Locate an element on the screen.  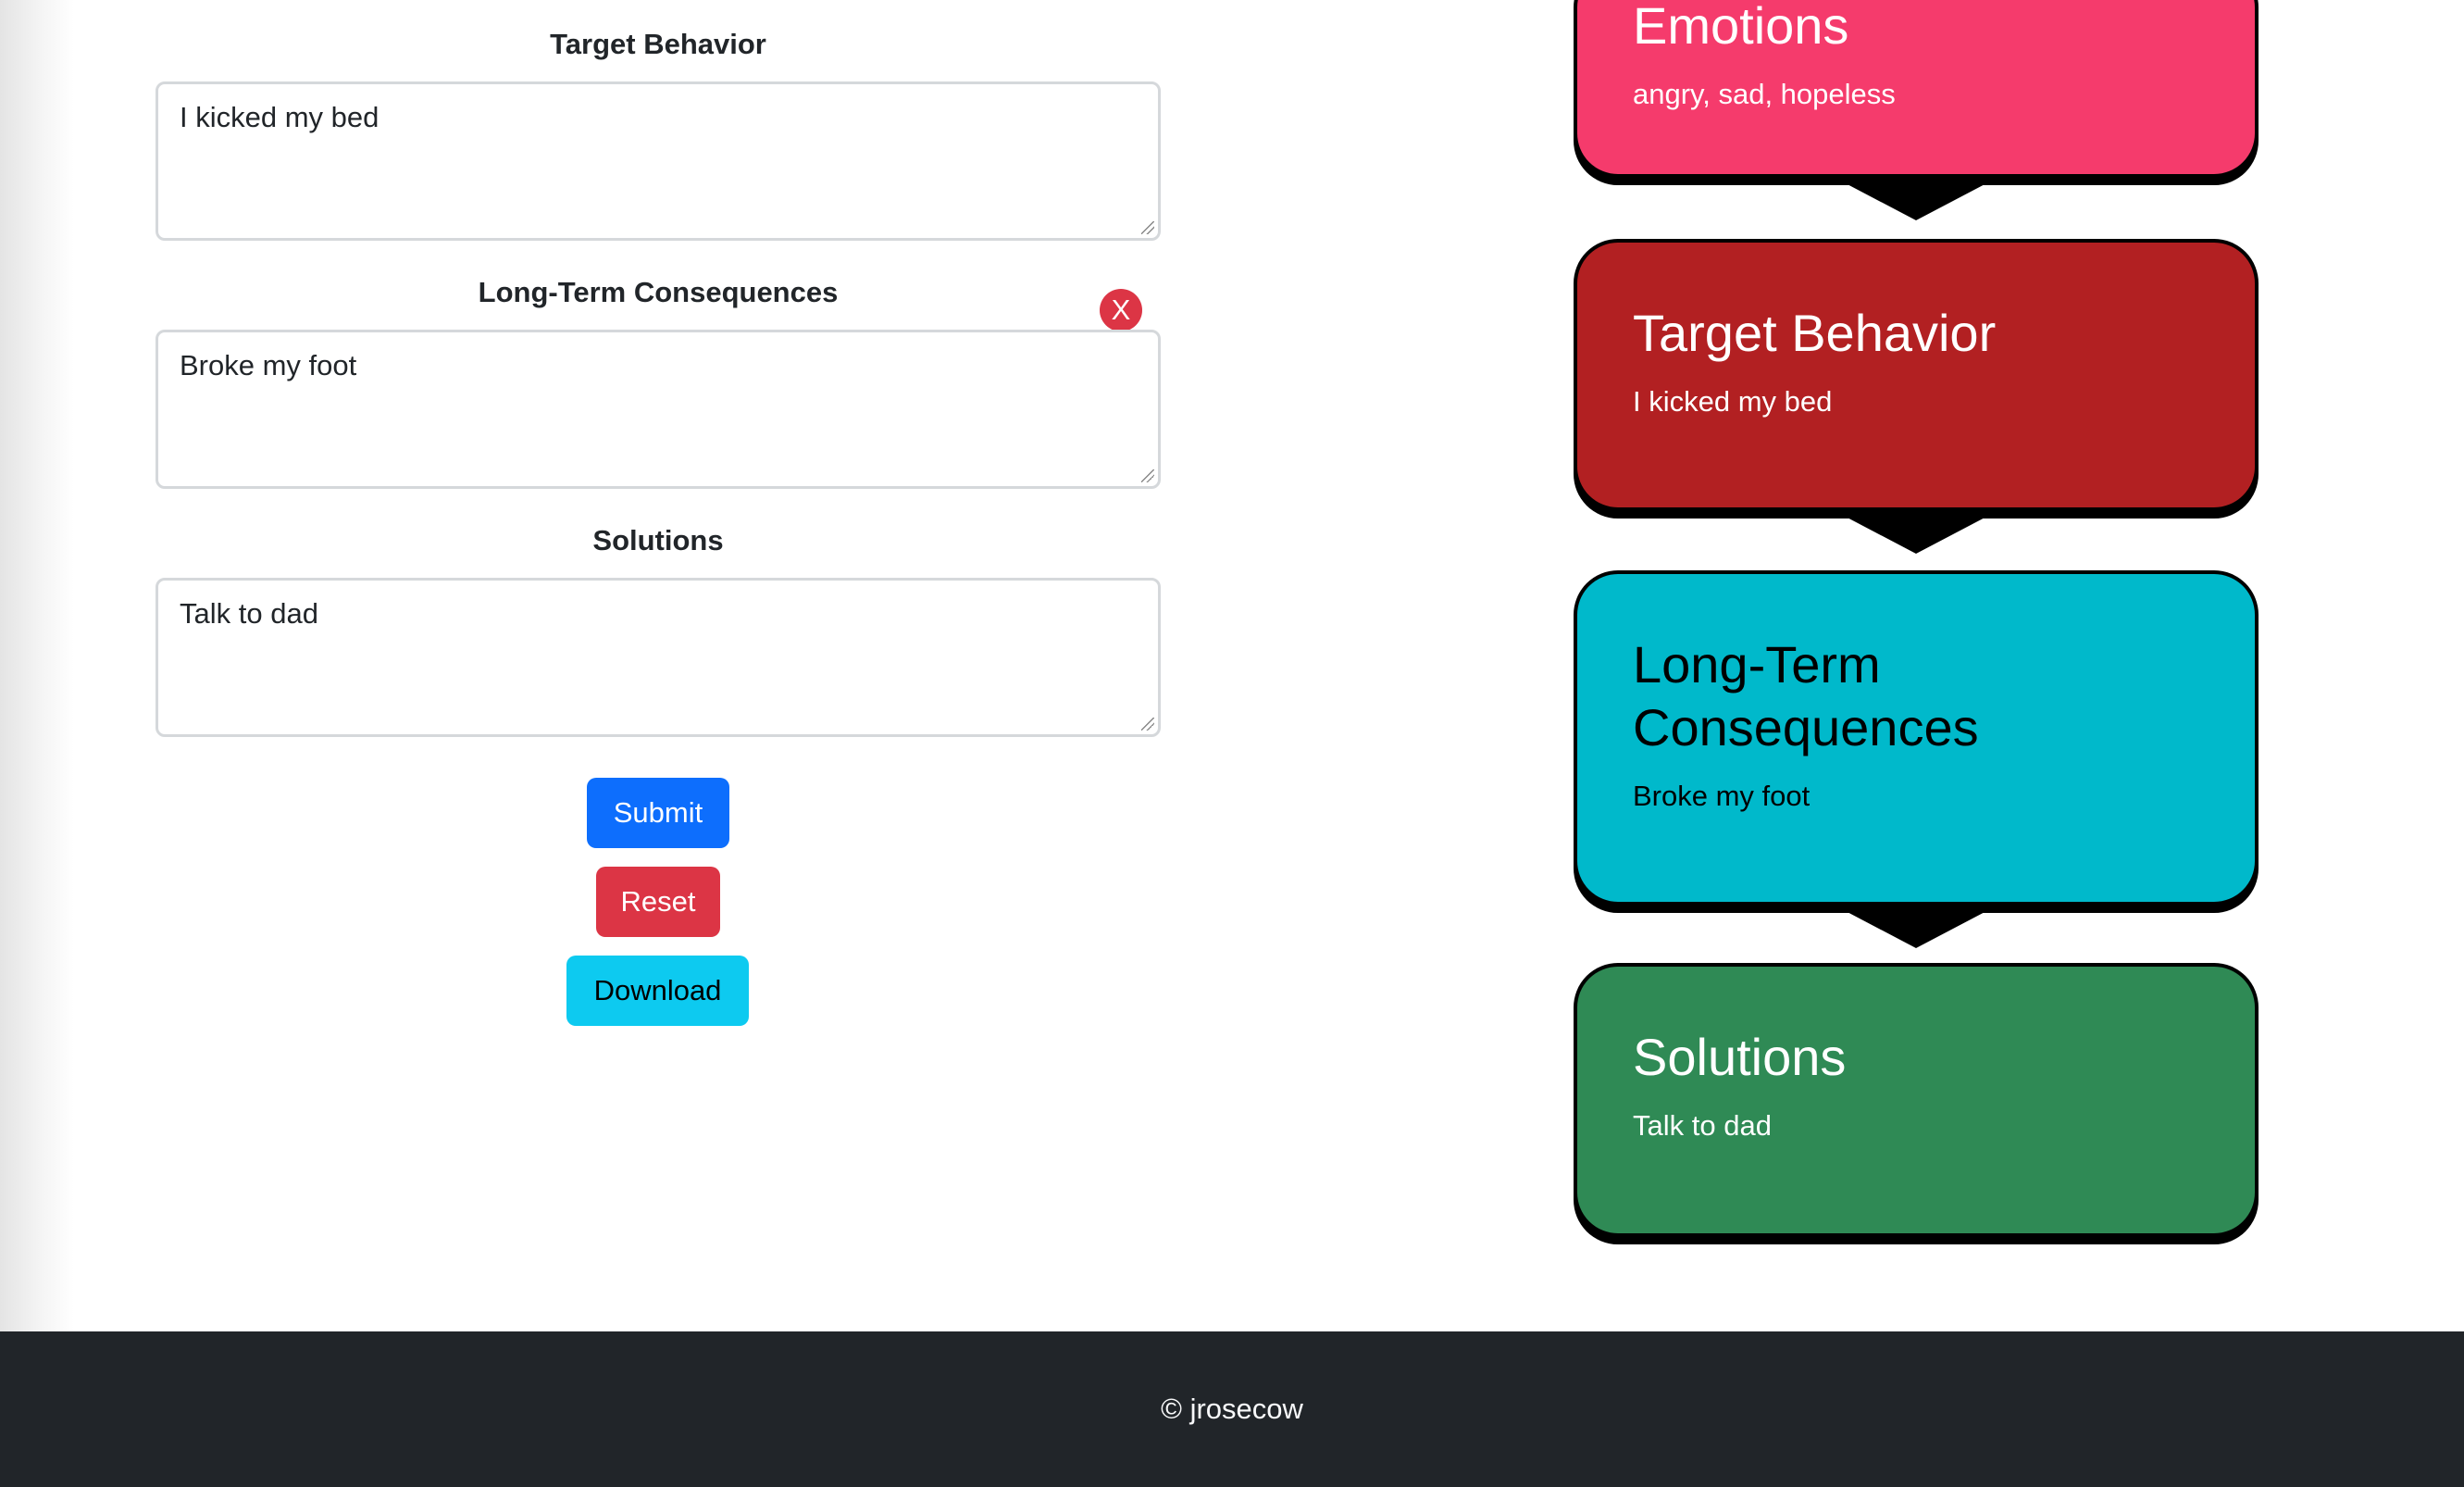
solutions-card-title: Solutions is located at coordinates (1740, 1057).